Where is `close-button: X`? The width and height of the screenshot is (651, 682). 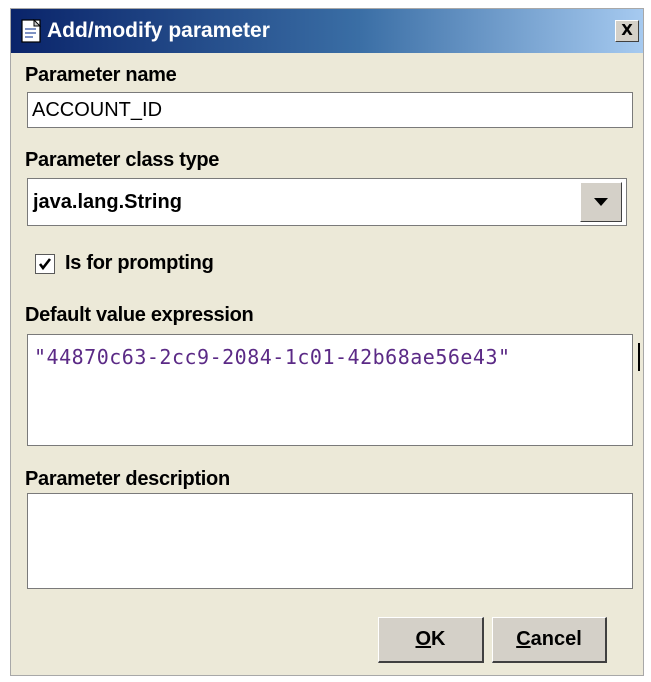
close-button: X is located at coordinates (627, 31).